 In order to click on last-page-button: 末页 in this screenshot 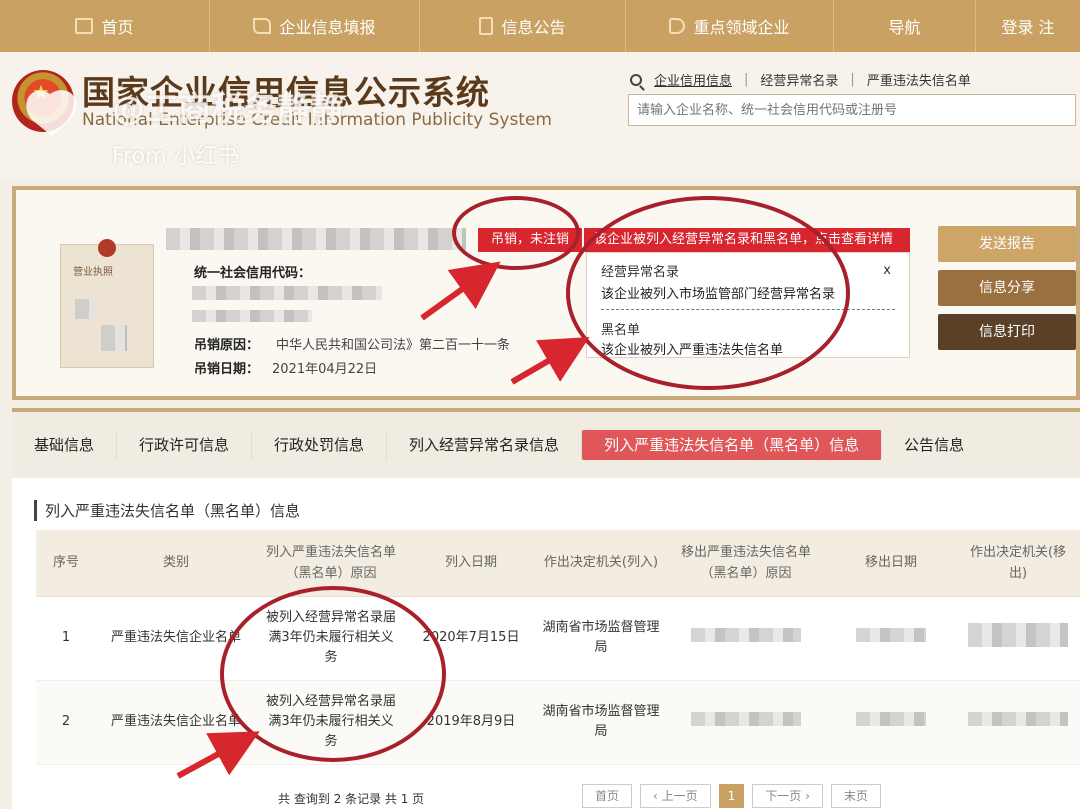, I will do `click(855, 796)`.